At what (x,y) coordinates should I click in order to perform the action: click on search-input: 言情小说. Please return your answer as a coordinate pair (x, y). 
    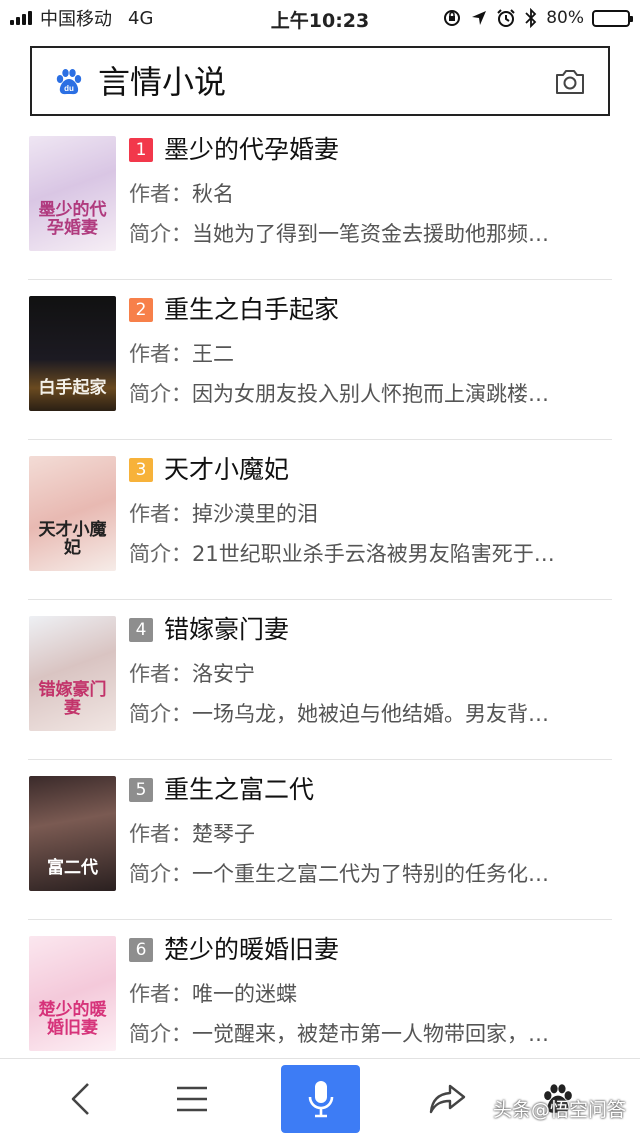
    Looking at the image, I should click on (162, 82).